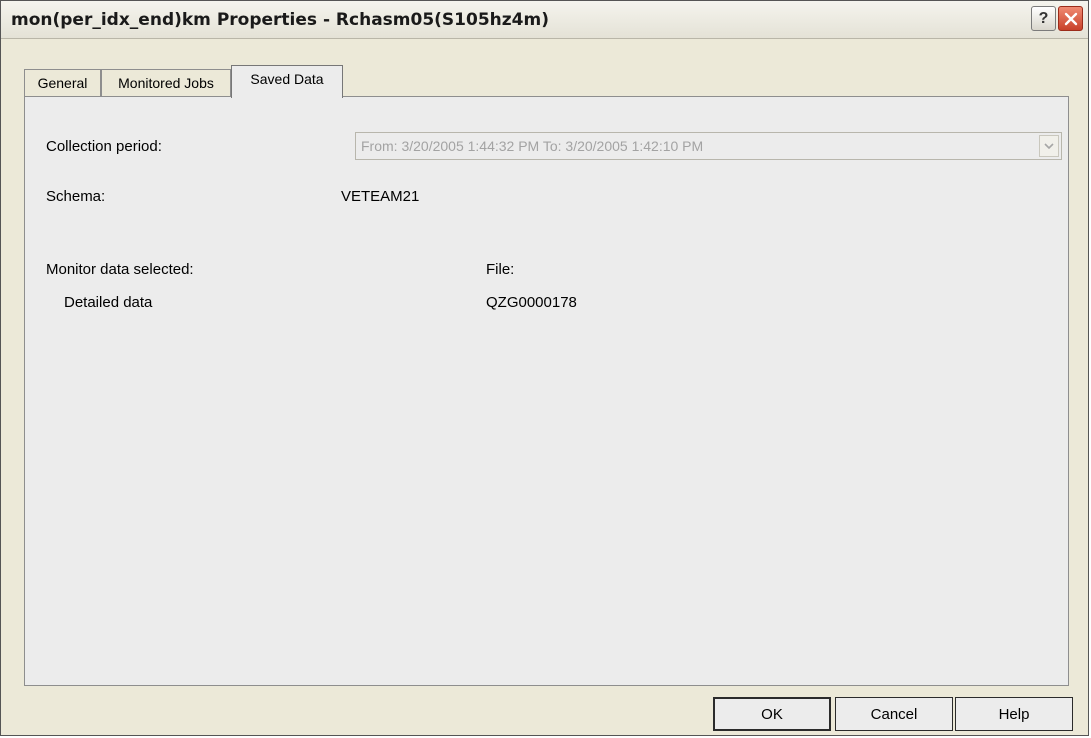 The image size is (1091, 738). Describe the element at coordinates (500, 269) in the screenshot. I see `file-label: File:` at that location.